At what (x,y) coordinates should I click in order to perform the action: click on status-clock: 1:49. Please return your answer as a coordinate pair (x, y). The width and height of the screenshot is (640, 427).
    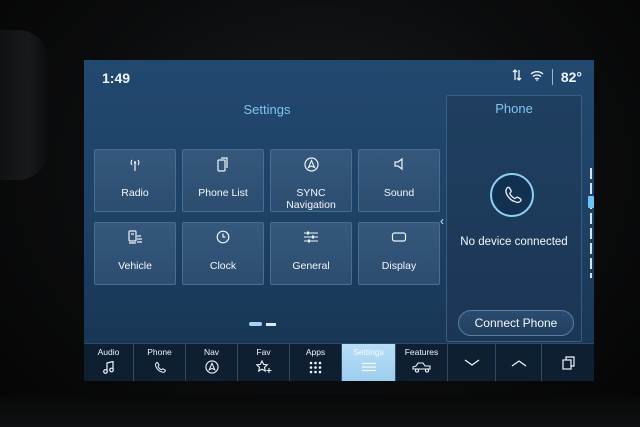
    Looking at the image, I should click on (116, 78).